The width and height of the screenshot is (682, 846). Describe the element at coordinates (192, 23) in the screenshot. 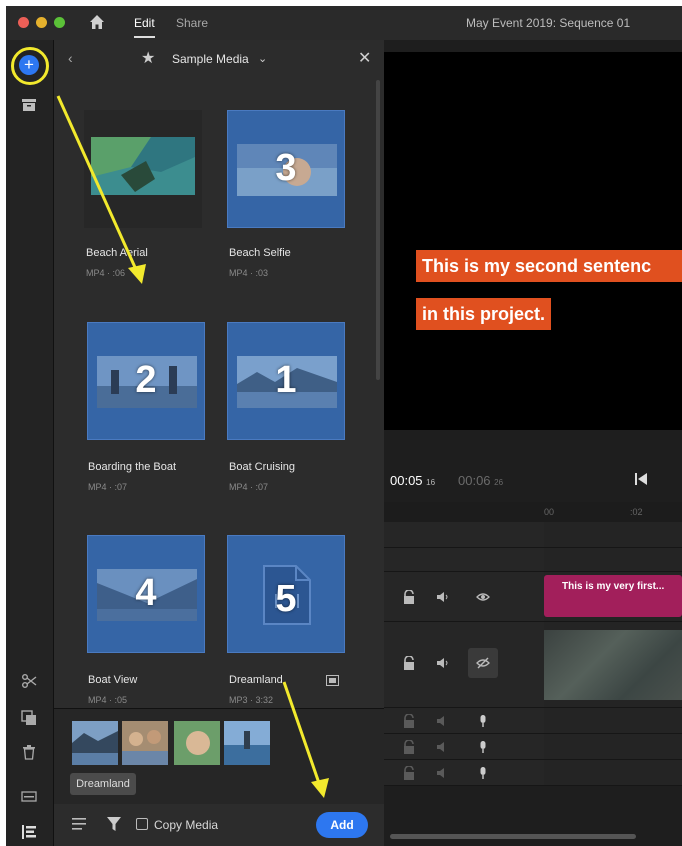

I see `menu-share: Share` at that location.